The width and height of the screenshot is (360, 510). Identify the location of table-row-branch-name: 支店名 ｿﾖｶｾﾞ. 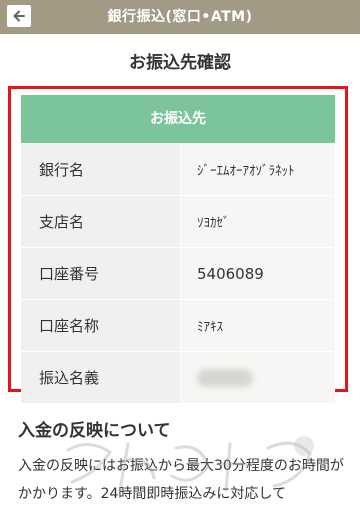
(178, 221).